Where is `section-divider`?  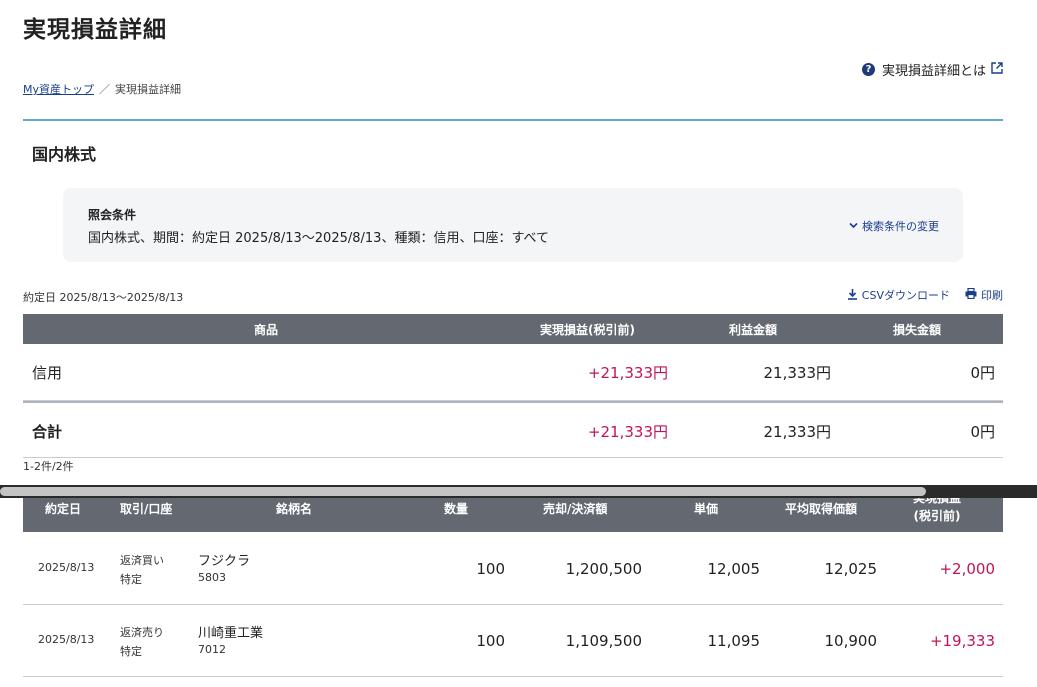 section-divider is located at coordinates (513, 120).